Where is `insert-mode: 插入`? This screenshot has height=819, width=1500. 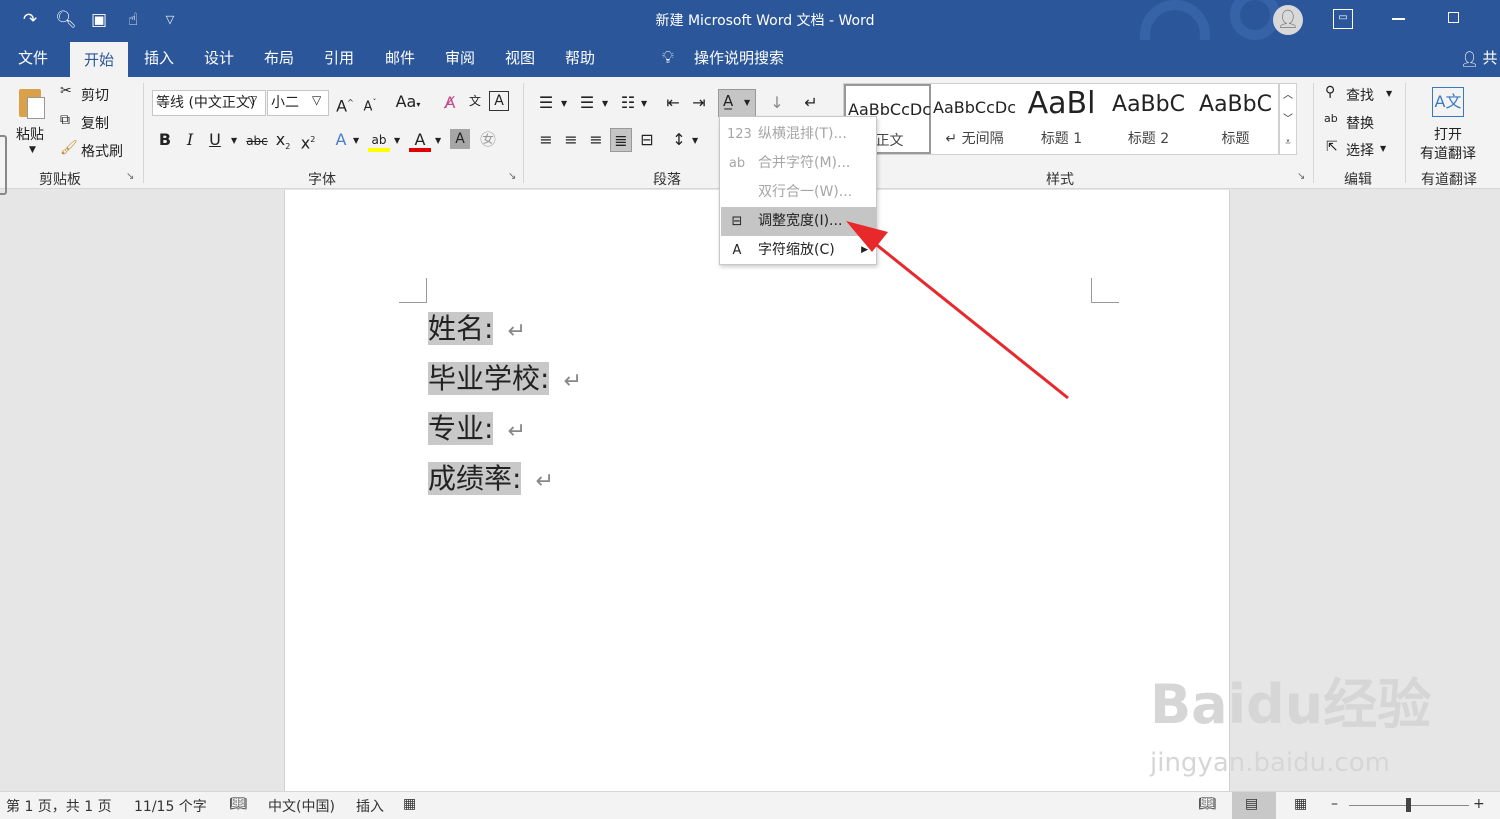 insert-mode: 插入 is located at coordinates (370, 806).